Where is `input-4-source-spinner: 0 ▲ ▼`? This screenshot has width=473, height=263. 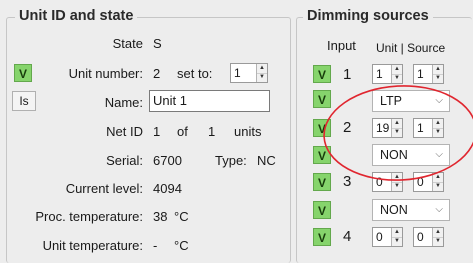
input-4-source-spinner: 0 ▲ ▼ is located at coordinates (428, 237).